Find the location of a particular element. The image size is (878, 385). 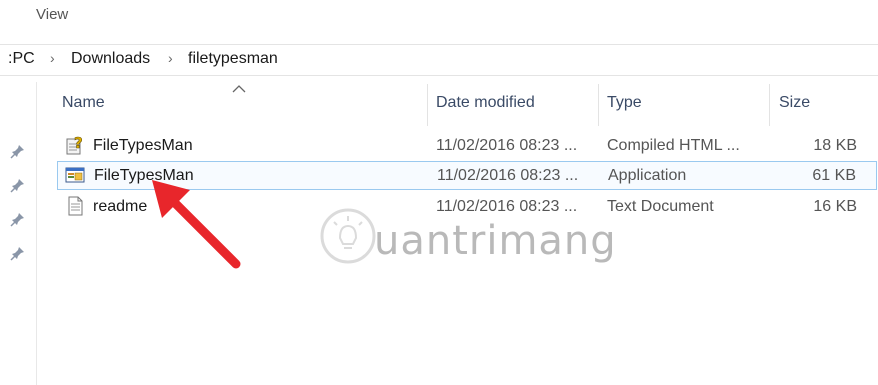

watermark-logo-icon is located at coordinates (348, 236).